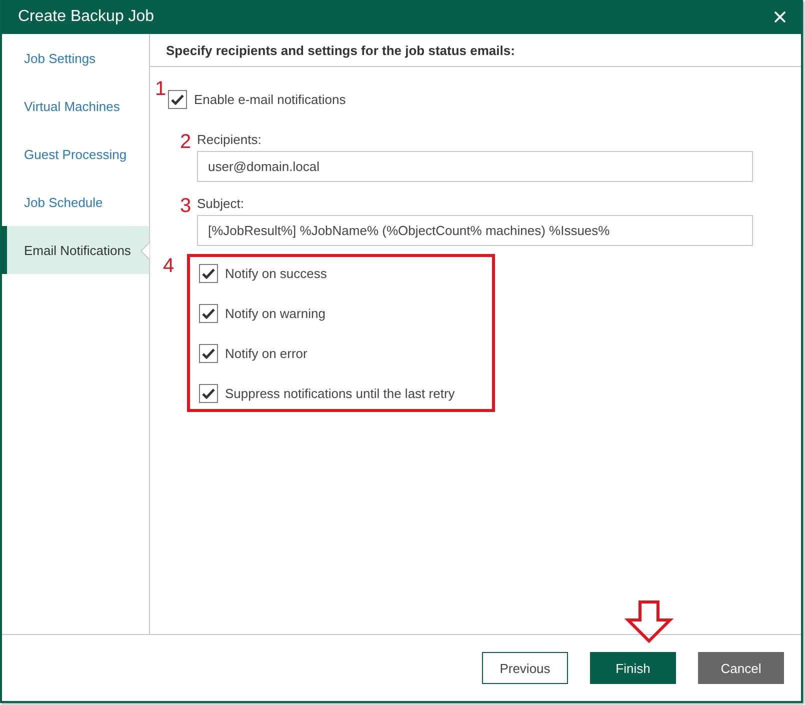 The width and height of the screenshot is (805, 705). I want to click on annotation-number: 2, so click(186, 142).